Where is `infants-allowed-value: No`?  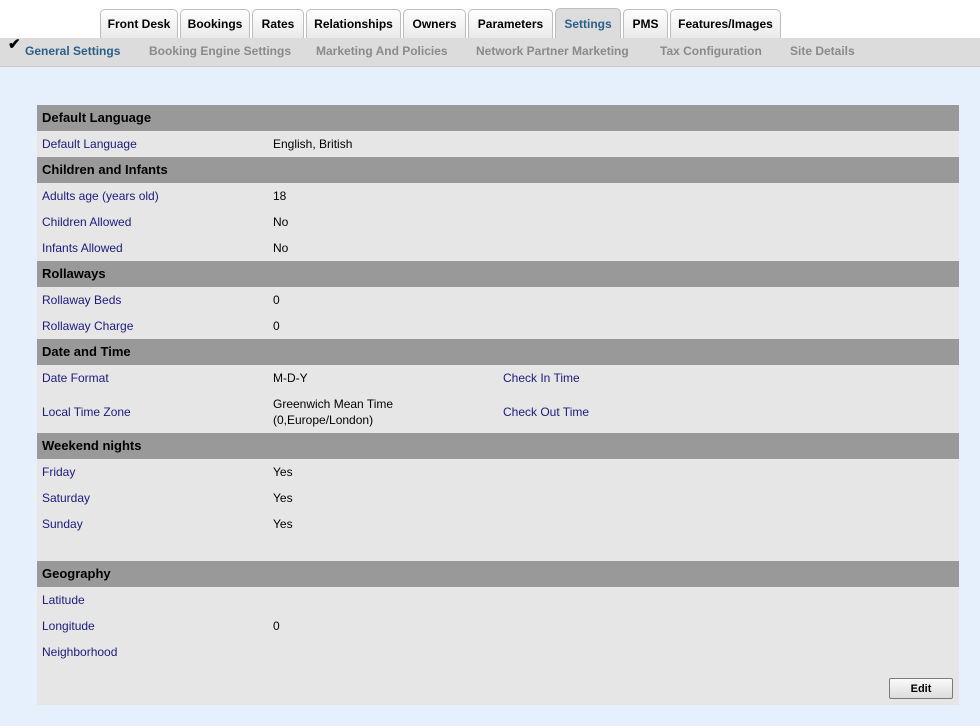 infants-allowed-value: No is located at coordinates (281, 248).